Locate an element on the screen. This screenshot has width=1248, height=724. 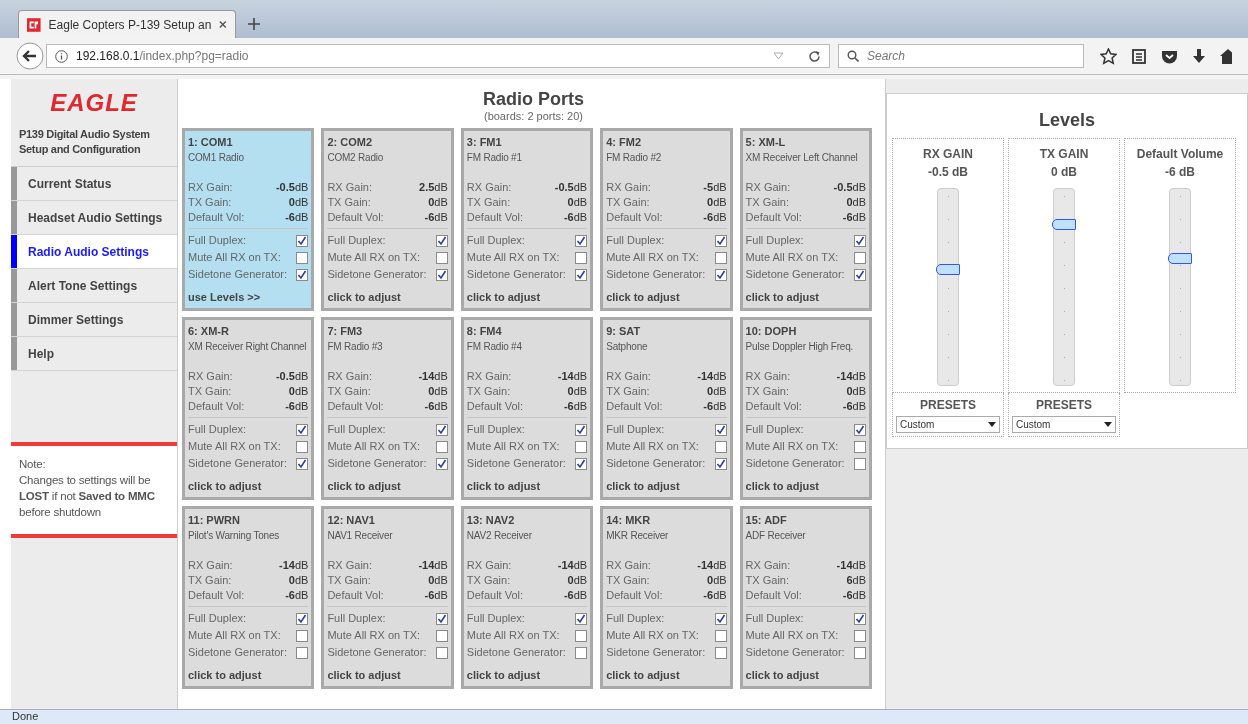
port-card: 12: NAV1 NAV1 Receiver RX Gain: -14dB TX Gain: 0dB Default Vol: -6dB Full Duplex: Mute All RX on TX: Sidetone Generator: click to adjust is located at coordinates (387, 597).